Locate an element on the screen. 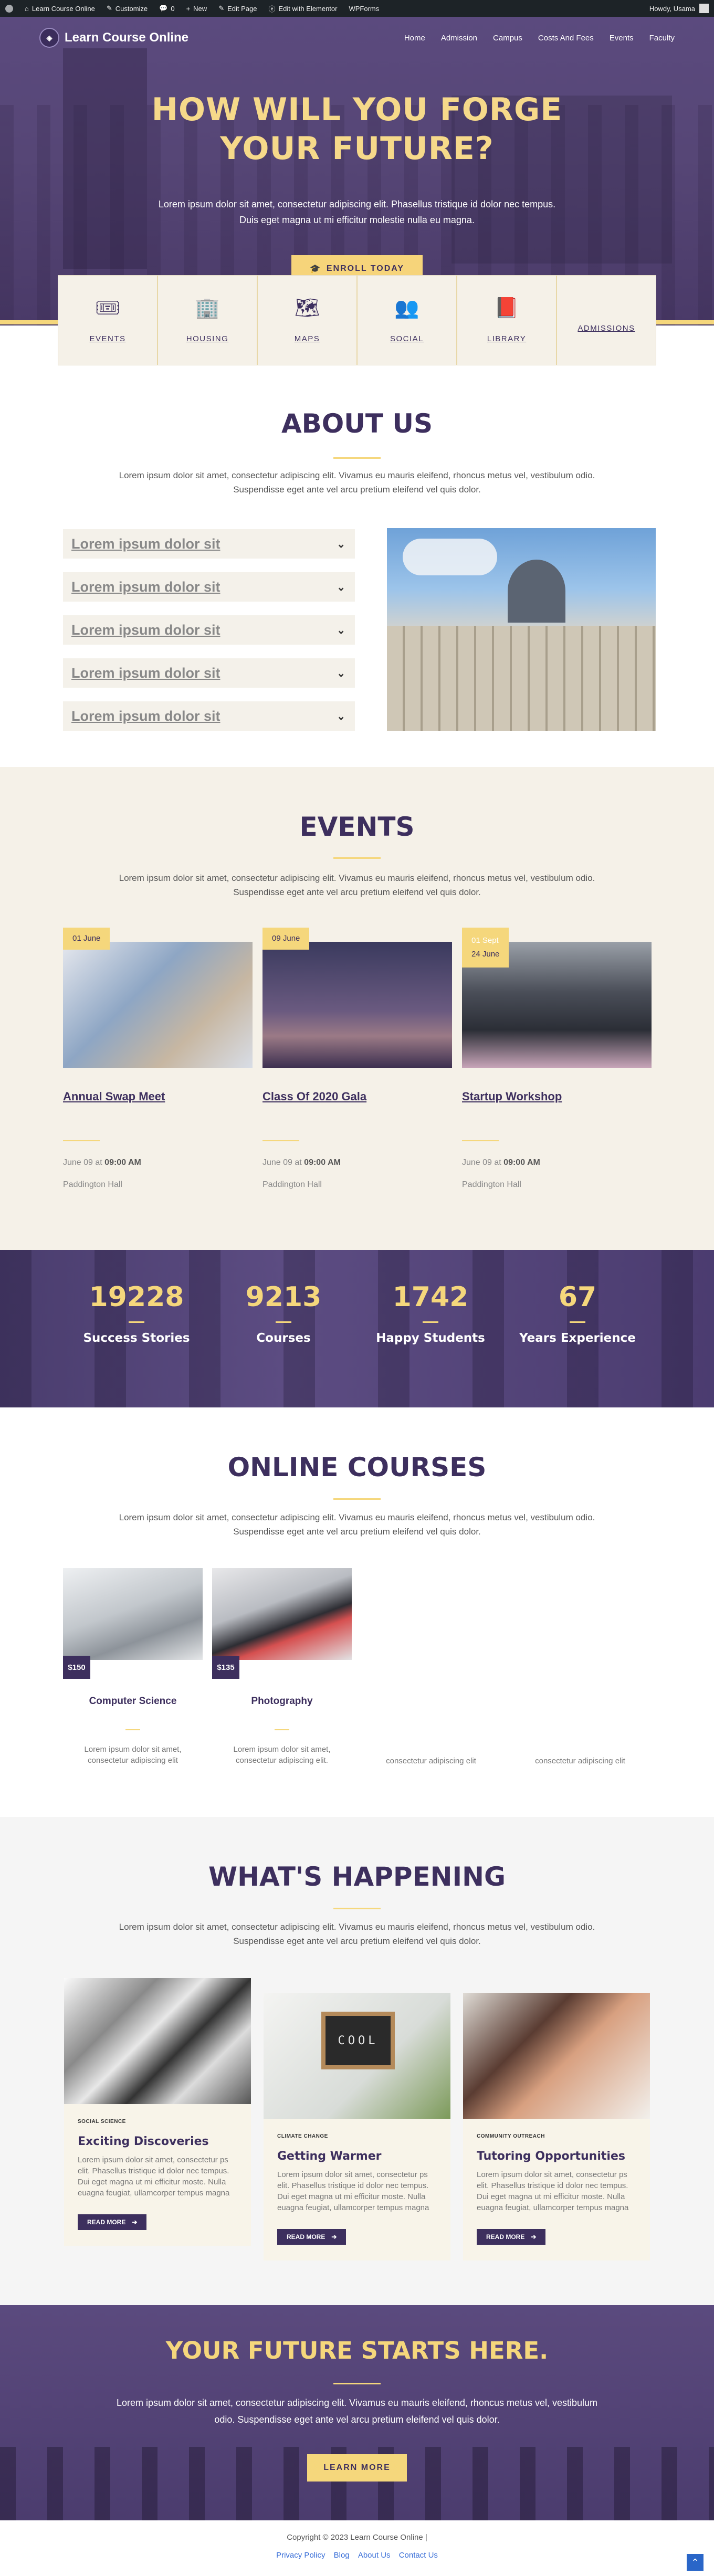 The image size is (714, 2576). admin-new-link: + New is located at coordinates (196, 9).